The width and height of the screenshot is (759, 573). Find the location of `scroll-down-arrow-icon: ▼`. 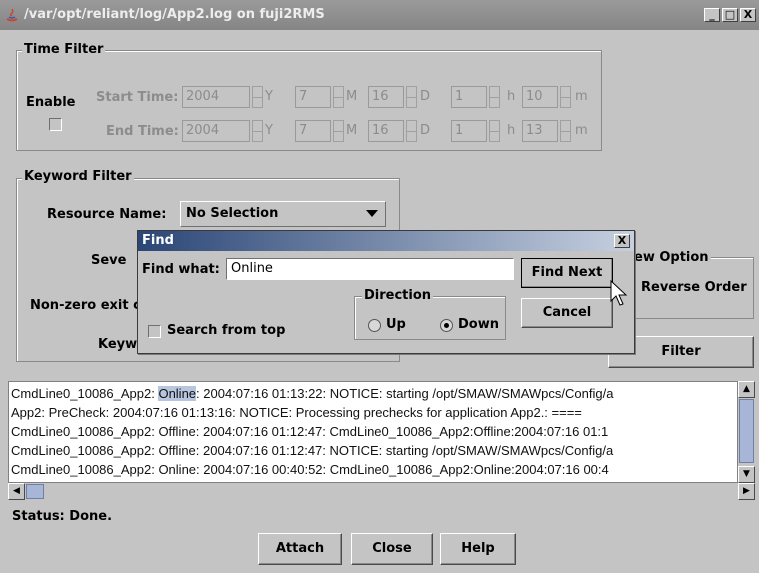

scroll-down-arrow-icon: ▼ is located at coordinates (746, 474).